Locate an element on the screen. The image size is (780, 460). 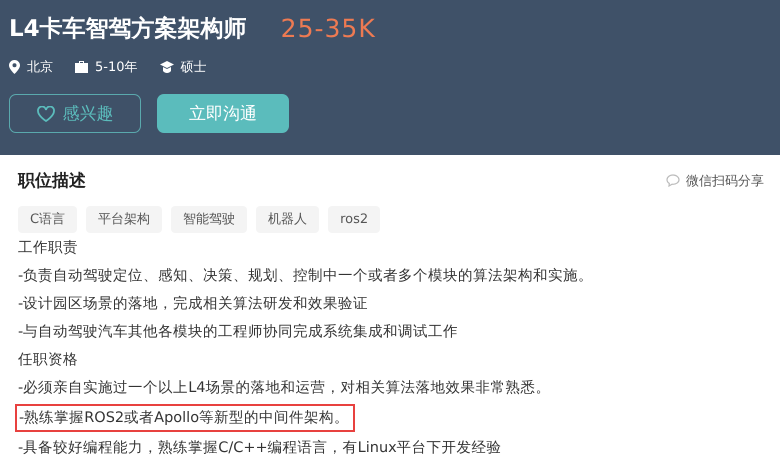
skill-tag: 机器人 is located at coordinates (288, 219).